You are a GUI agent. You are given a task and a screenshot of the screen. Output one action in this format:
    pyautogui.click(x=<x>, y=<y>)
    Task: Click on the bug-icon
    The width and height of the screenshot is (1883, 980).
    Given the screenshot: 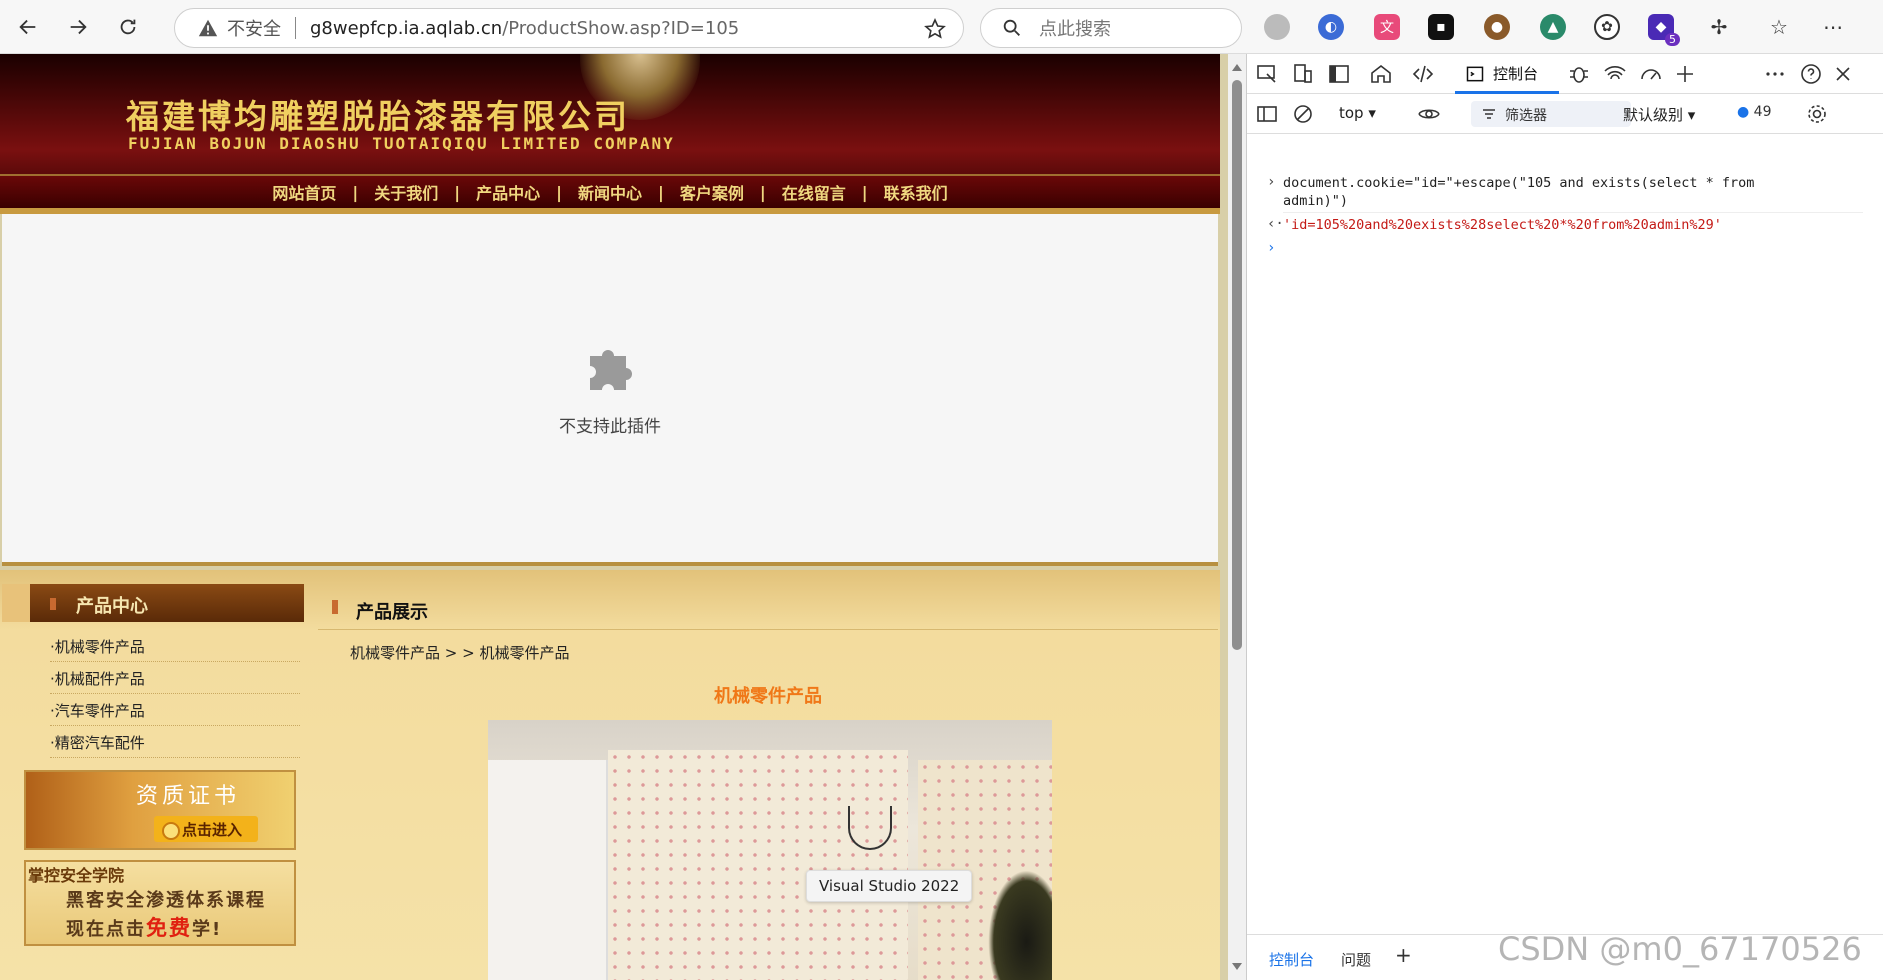 What is the action you would take?
    pyautogui.click(x=1579, y=74)
    